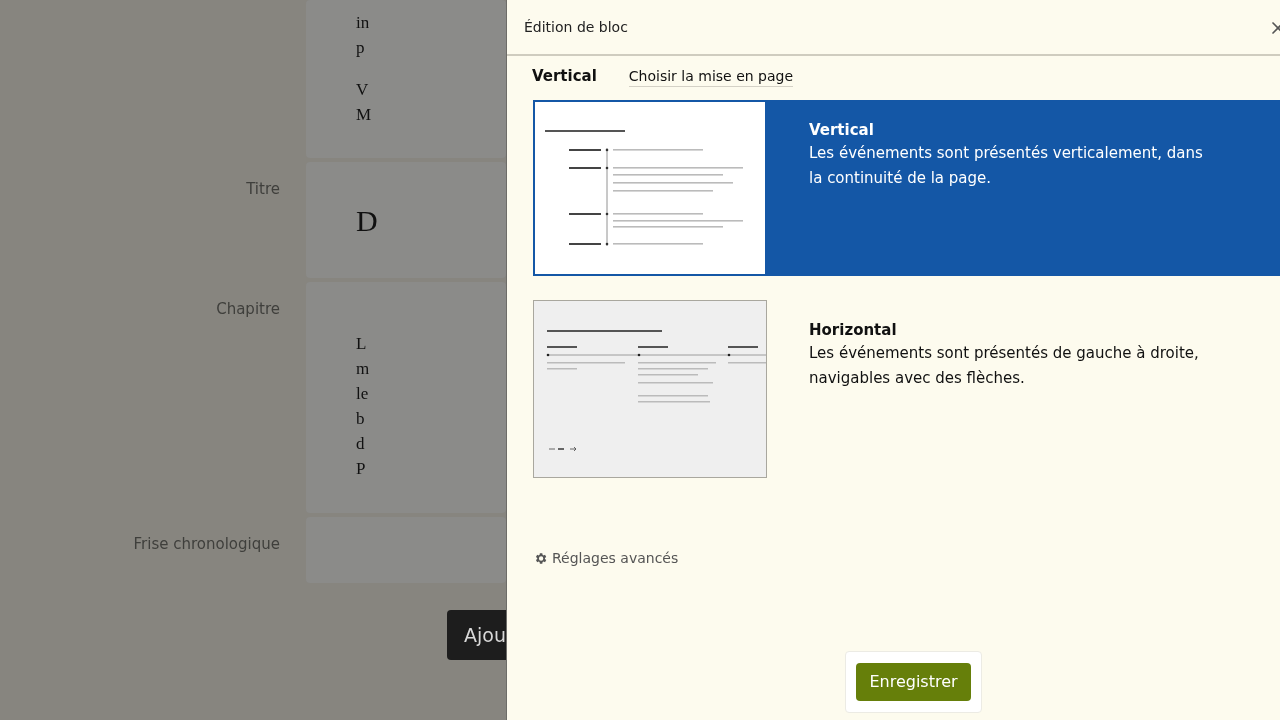 This screenshot has width=1280, height=720. Describe the element at coordinates (363, 394) in the screenshot. I see `field-text: le` at that location.